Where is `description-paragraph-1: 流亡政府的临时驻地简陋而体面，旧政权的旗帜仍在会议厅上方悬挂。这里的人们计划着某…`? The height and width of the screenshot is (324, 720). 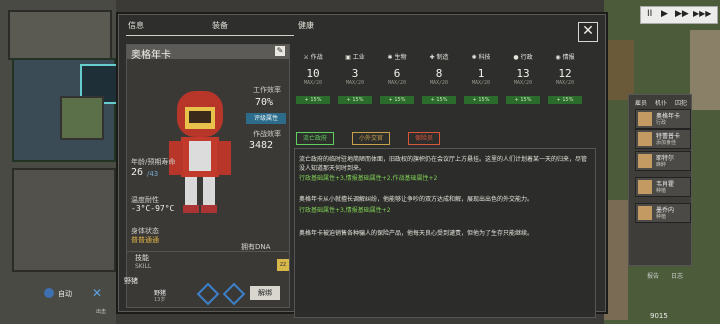 description-paragraph-1: 流亡政府的临时驻地简陋而体面，旧政权的旗帜仍在会议厅上方悬挂。这里的人们计划着某… is located at coordinates (443, 164).